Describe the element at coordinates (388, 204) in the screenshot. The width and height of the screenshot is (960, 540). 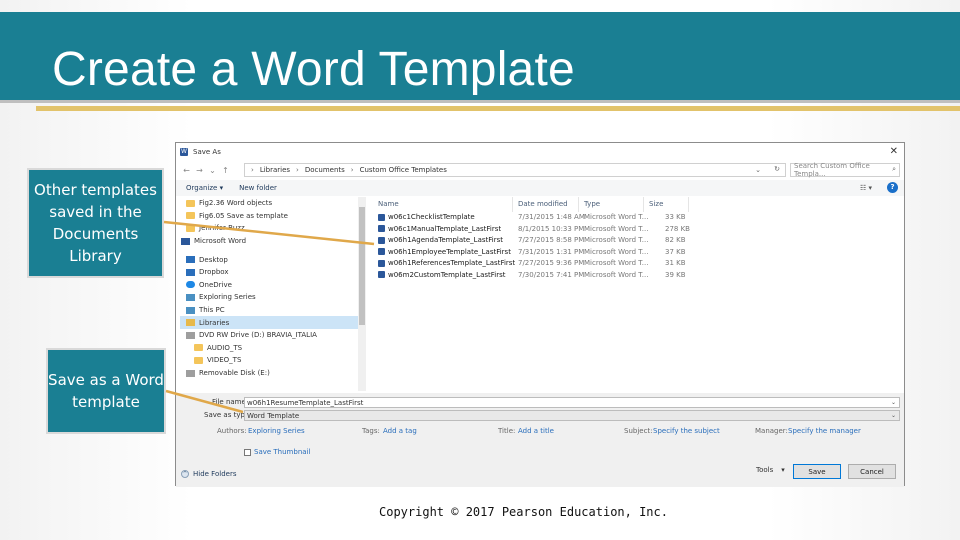
I see `column-name: Name` at that location.